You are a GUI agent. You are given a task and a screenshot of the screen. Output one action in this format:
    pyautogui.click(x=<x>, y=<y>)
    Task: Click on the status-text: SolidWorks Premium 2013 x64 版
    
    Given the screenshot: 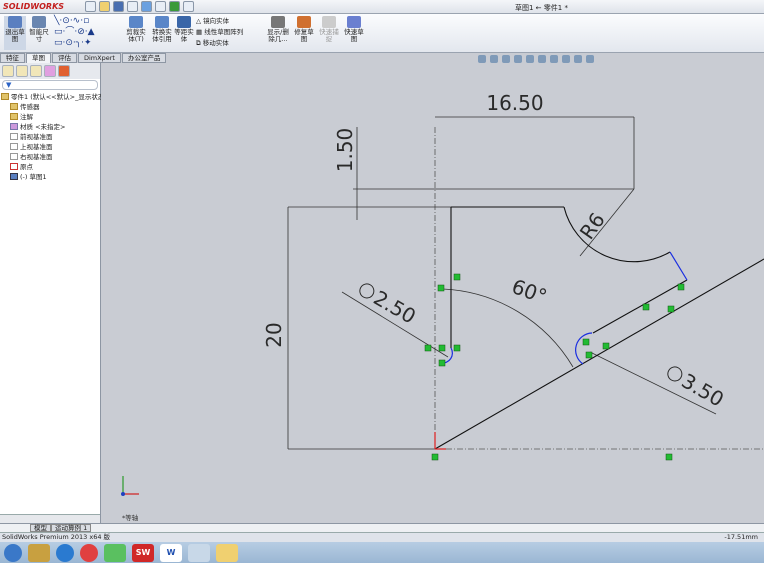 What is the action you would take?
    pyautogui.click(x=56, y=537)
    